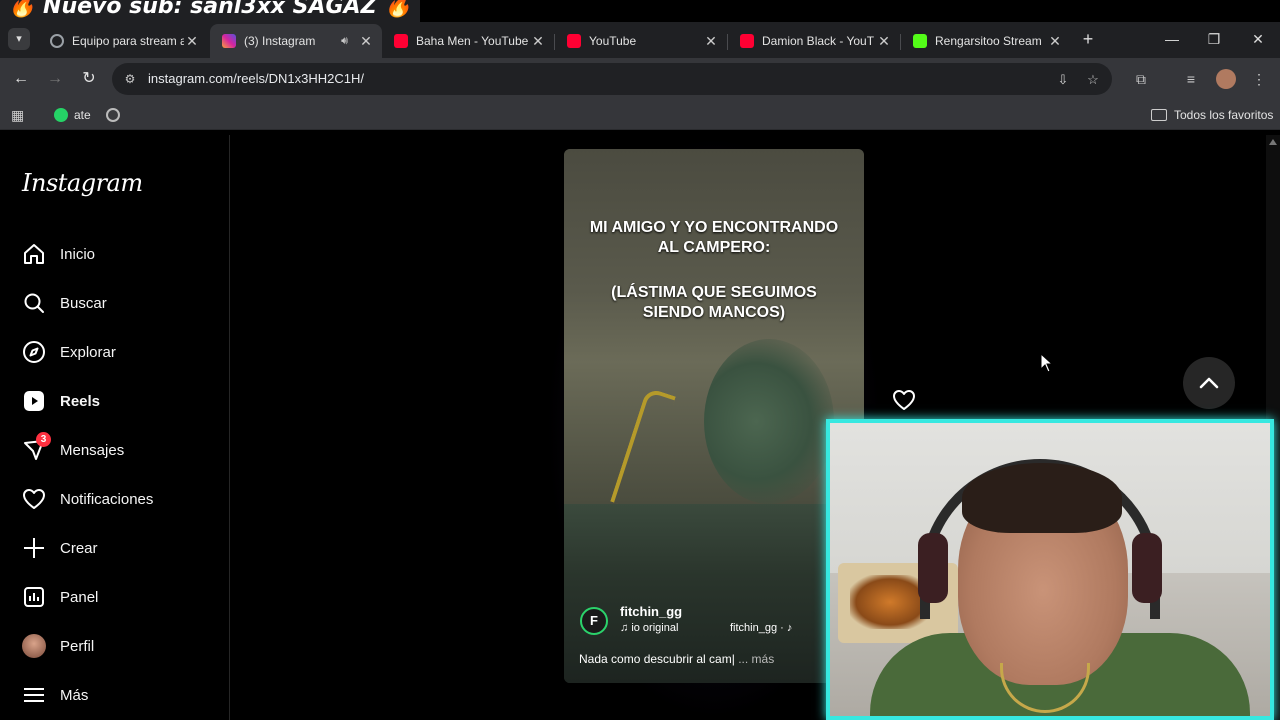  Describe the element at coordinates (89, 79) in the screenshot. I see `reload-button: ↻` at that location.